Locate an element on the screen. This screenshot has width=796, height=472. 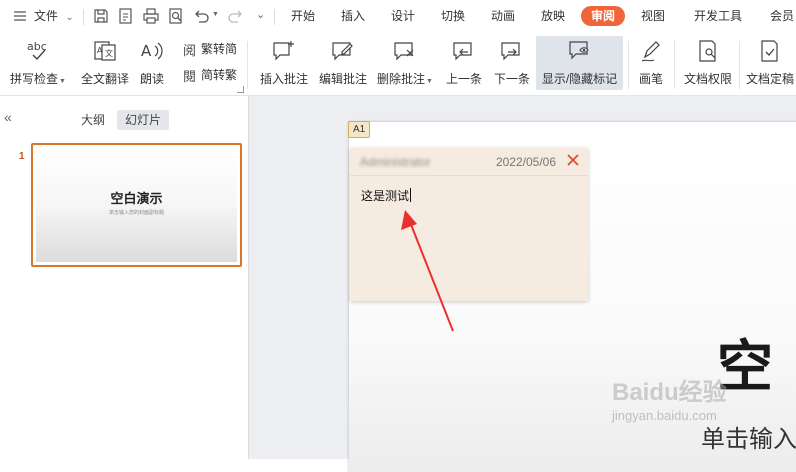
tab-transition: 切换 is located at coordinates (453, 16).